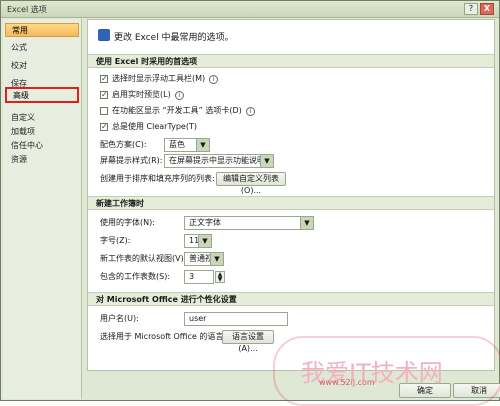  What do you see at coordinates (131, 160) in the screenshot?
I see `tooltip-style-label: 屏幕提示样式(R):` at bounding box center [131, 160].